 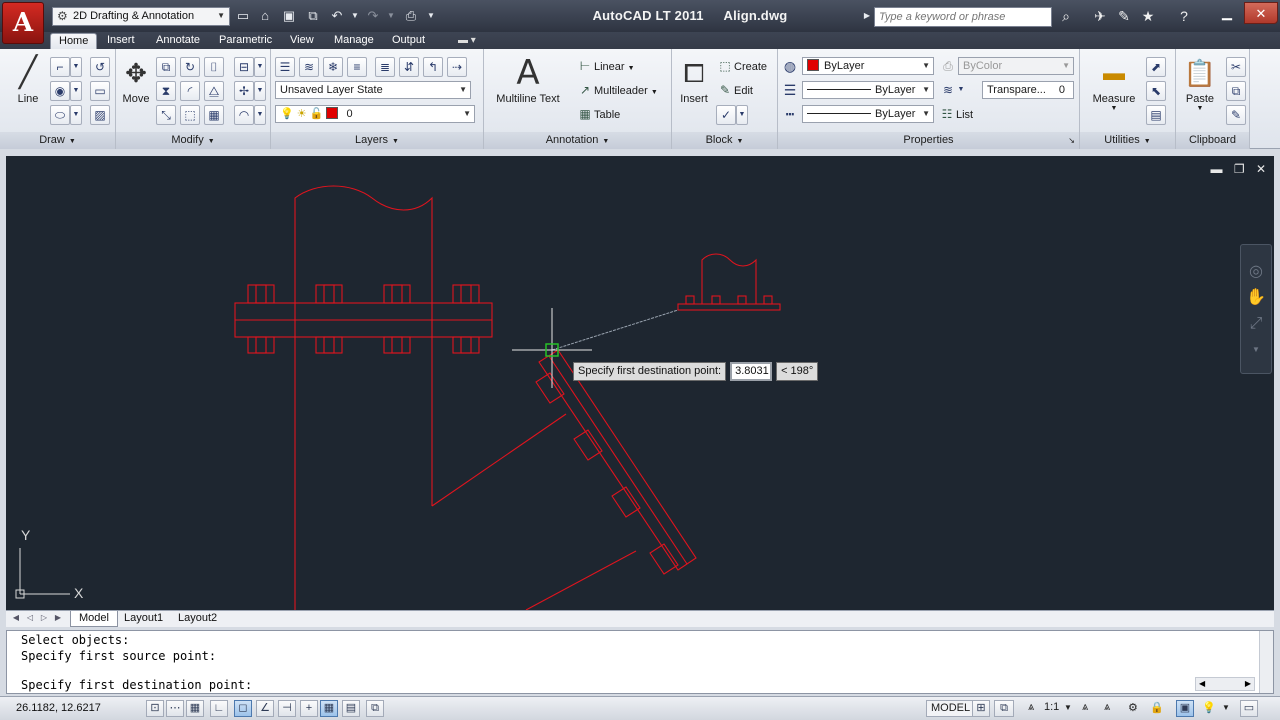 I want to click on prev-layout-icon: ◁, so click(x=30, y=617).